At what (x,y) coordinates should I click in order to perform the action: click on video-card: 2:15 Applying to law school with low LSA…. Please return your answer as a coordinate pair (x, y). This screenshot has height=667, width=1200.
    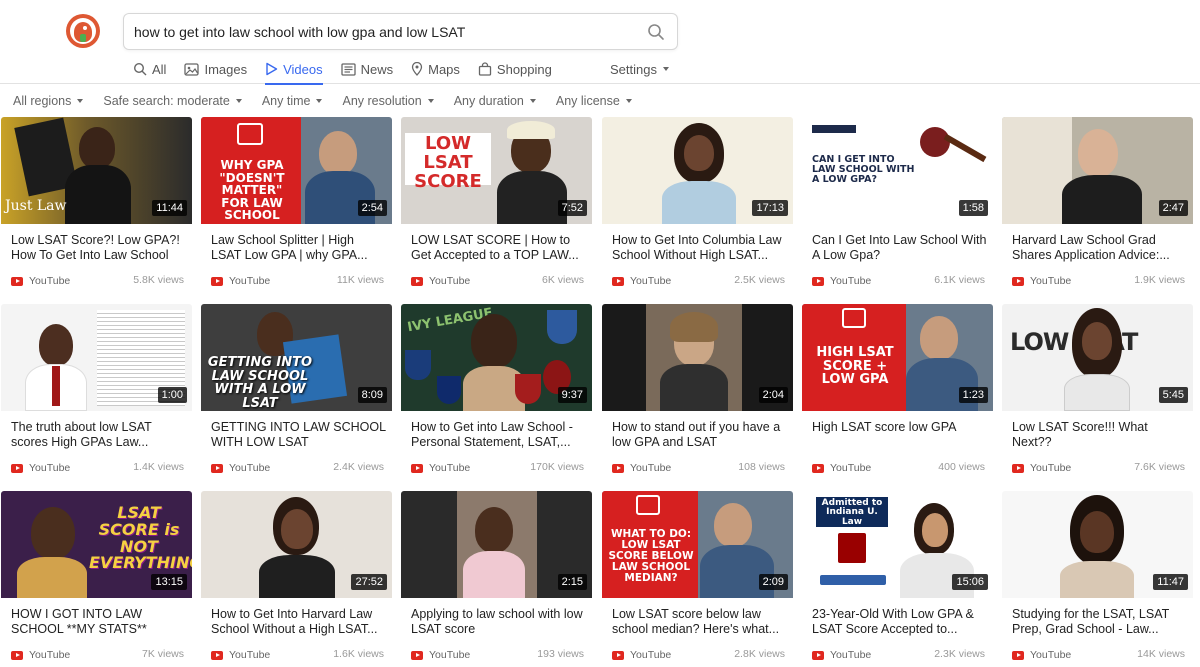
    Looking at the image, I should click on (496, 579).